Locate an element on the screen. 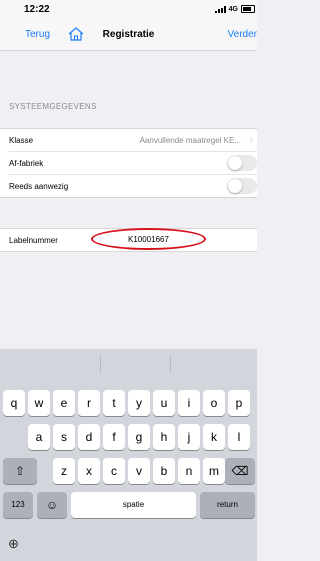 The width and height of the screenshot is (320, 561). status-time: 12:22 is located at coordinates (37, 9).